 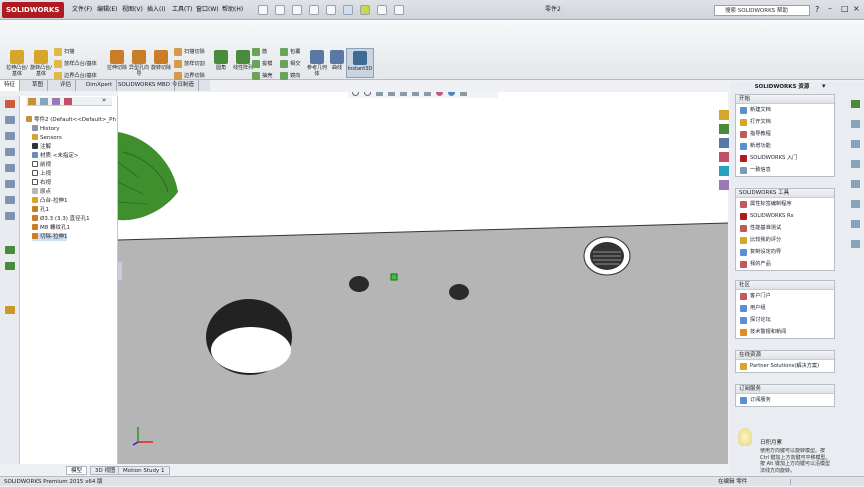 What do you see at coordinates (439, 94) in the screenshot?
I see `appearance-icon` at bounding box center [439, 94].